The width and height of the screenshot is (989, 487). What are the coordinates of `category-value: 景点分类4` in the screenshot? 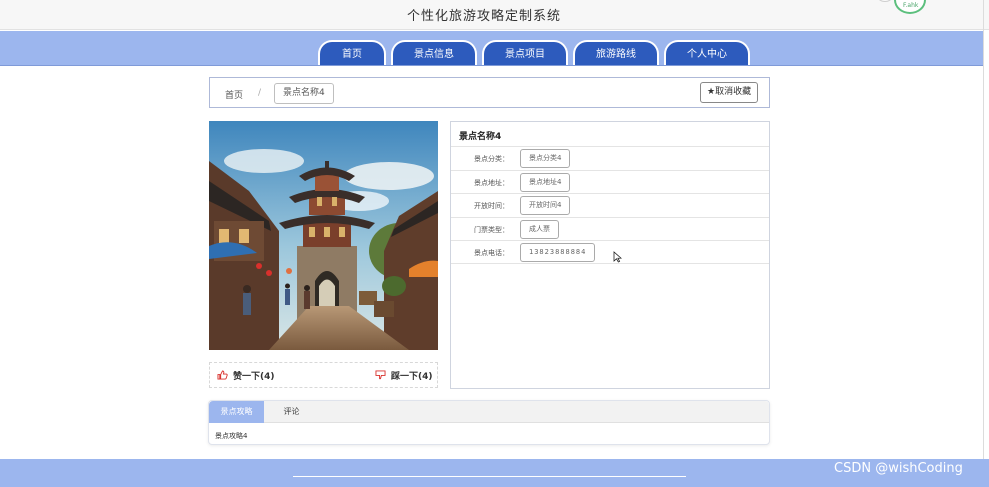 It's located at (545, 158).